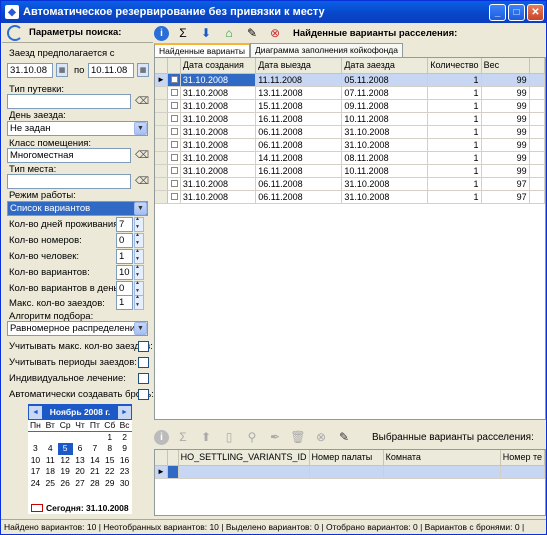 The height and width of the screenshot is (535, 547). What do you see at coordinates (50, 449) in the screenshot?
I see `calendar-day: 4` at bounding box center [50, 449].